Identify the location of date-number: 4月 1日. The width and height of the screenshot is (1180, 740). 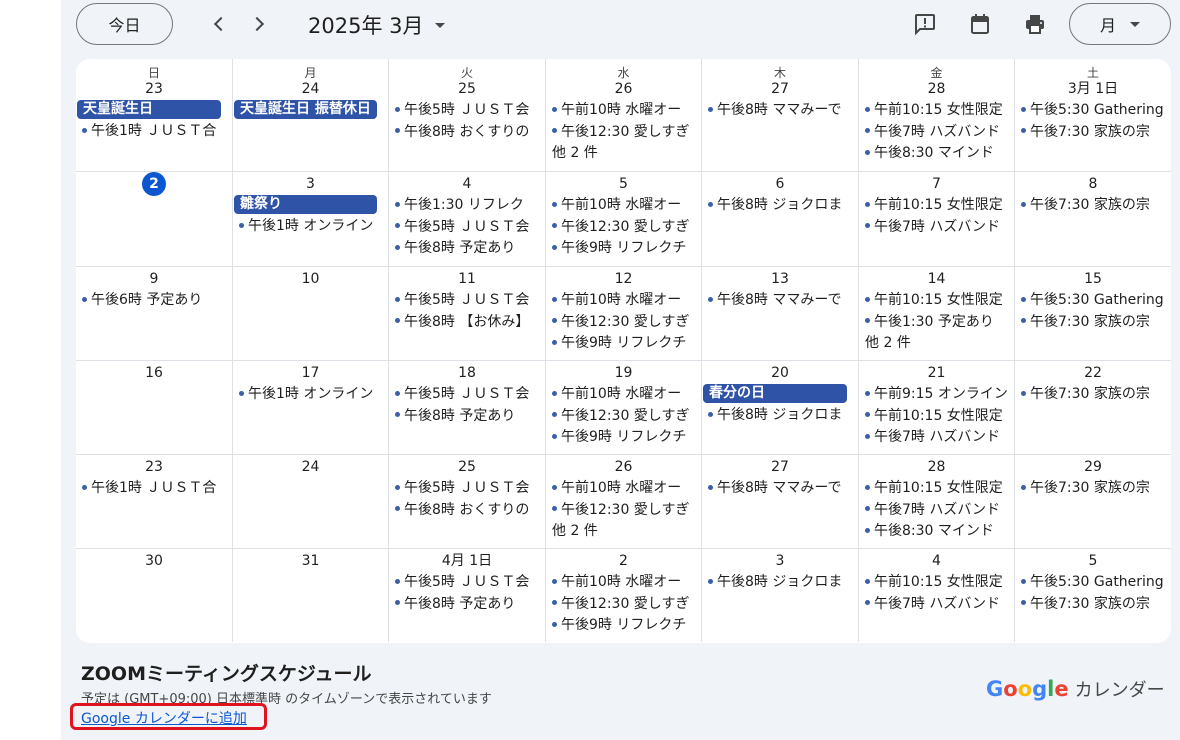
(467, 561).